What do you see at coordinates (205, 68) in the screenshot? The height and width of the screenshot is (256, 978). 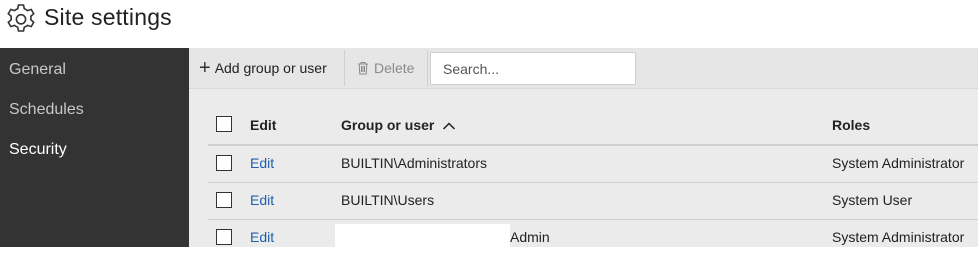 I see `plus-icon: +` at bounding box center [205, 68].